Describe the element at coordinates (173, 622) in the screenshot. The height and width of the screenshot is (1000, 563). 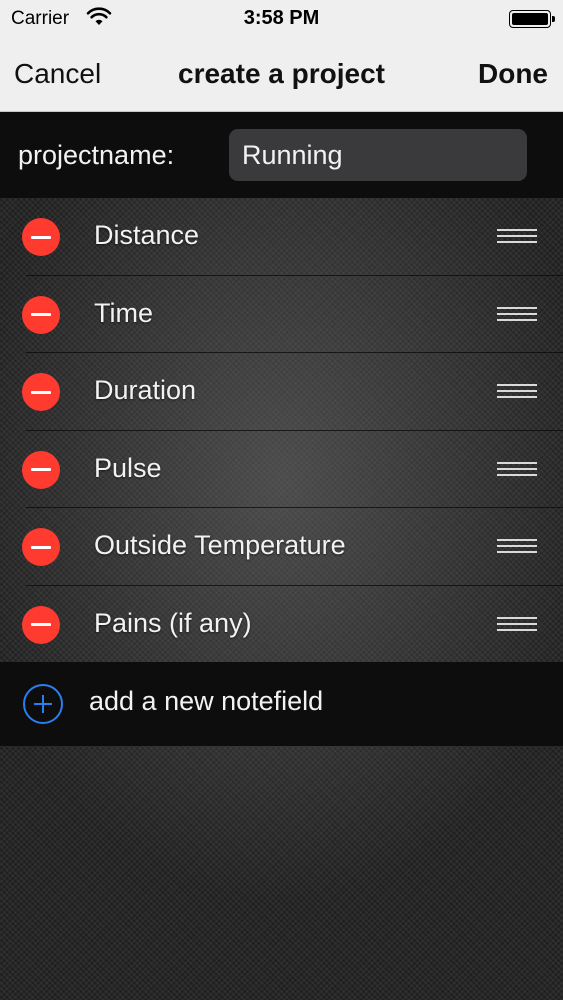
I see `notefield-label: Pains (if any)` at that location.